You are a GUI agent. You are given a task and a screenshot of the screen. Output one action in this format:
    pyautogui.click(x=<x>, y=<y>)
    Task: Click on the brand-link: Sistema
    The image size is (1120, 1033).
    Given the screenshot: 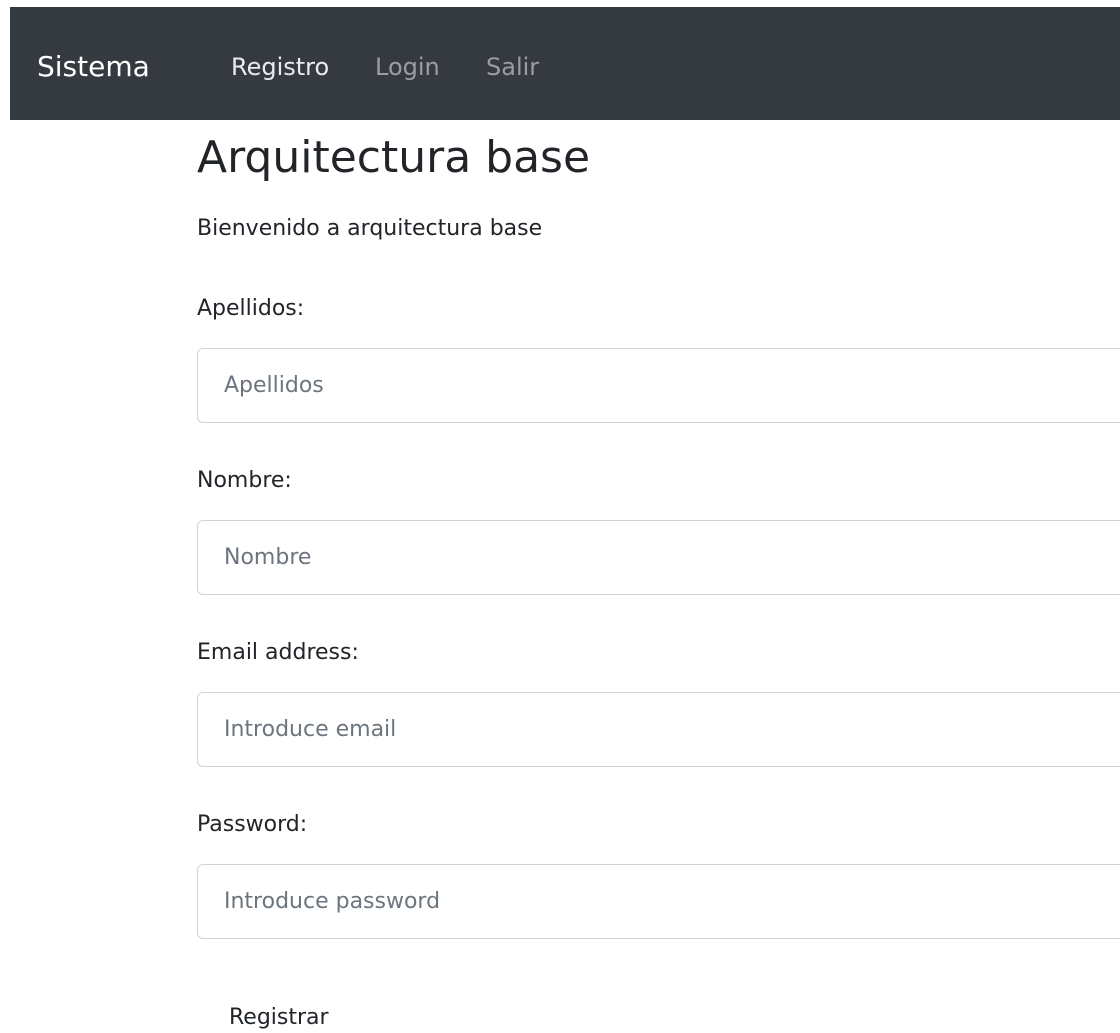 What is the action you would take?
    pyautogui.click(x=93, y=67)
    